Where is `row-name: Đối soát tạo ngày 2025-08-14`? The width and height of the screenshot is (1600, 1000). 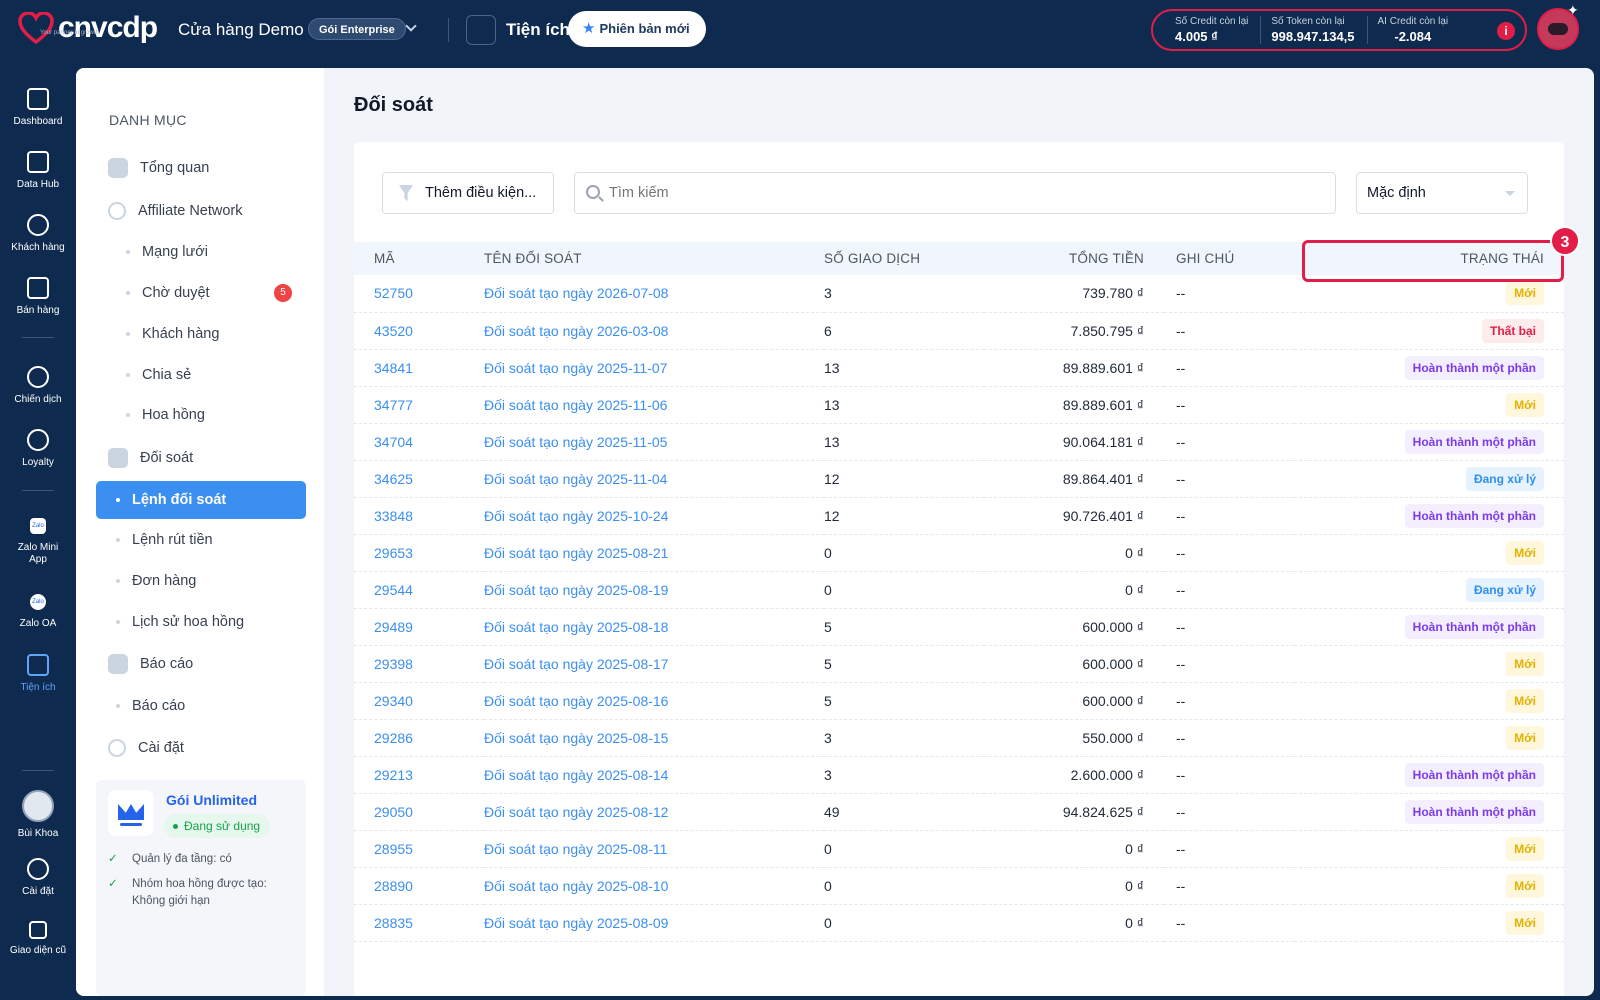
row-name: Đối soát tạo ngày 2025-08-14 is located at coordinates (654, 775).